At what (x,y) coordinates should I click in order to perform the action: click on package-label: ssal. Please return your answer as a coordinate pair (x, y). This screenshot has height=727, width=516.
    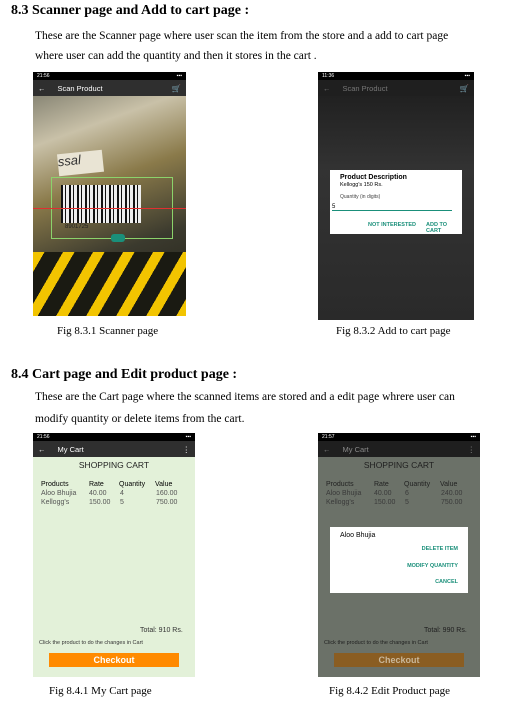
    Looking at the image, I should click on (80, 163).